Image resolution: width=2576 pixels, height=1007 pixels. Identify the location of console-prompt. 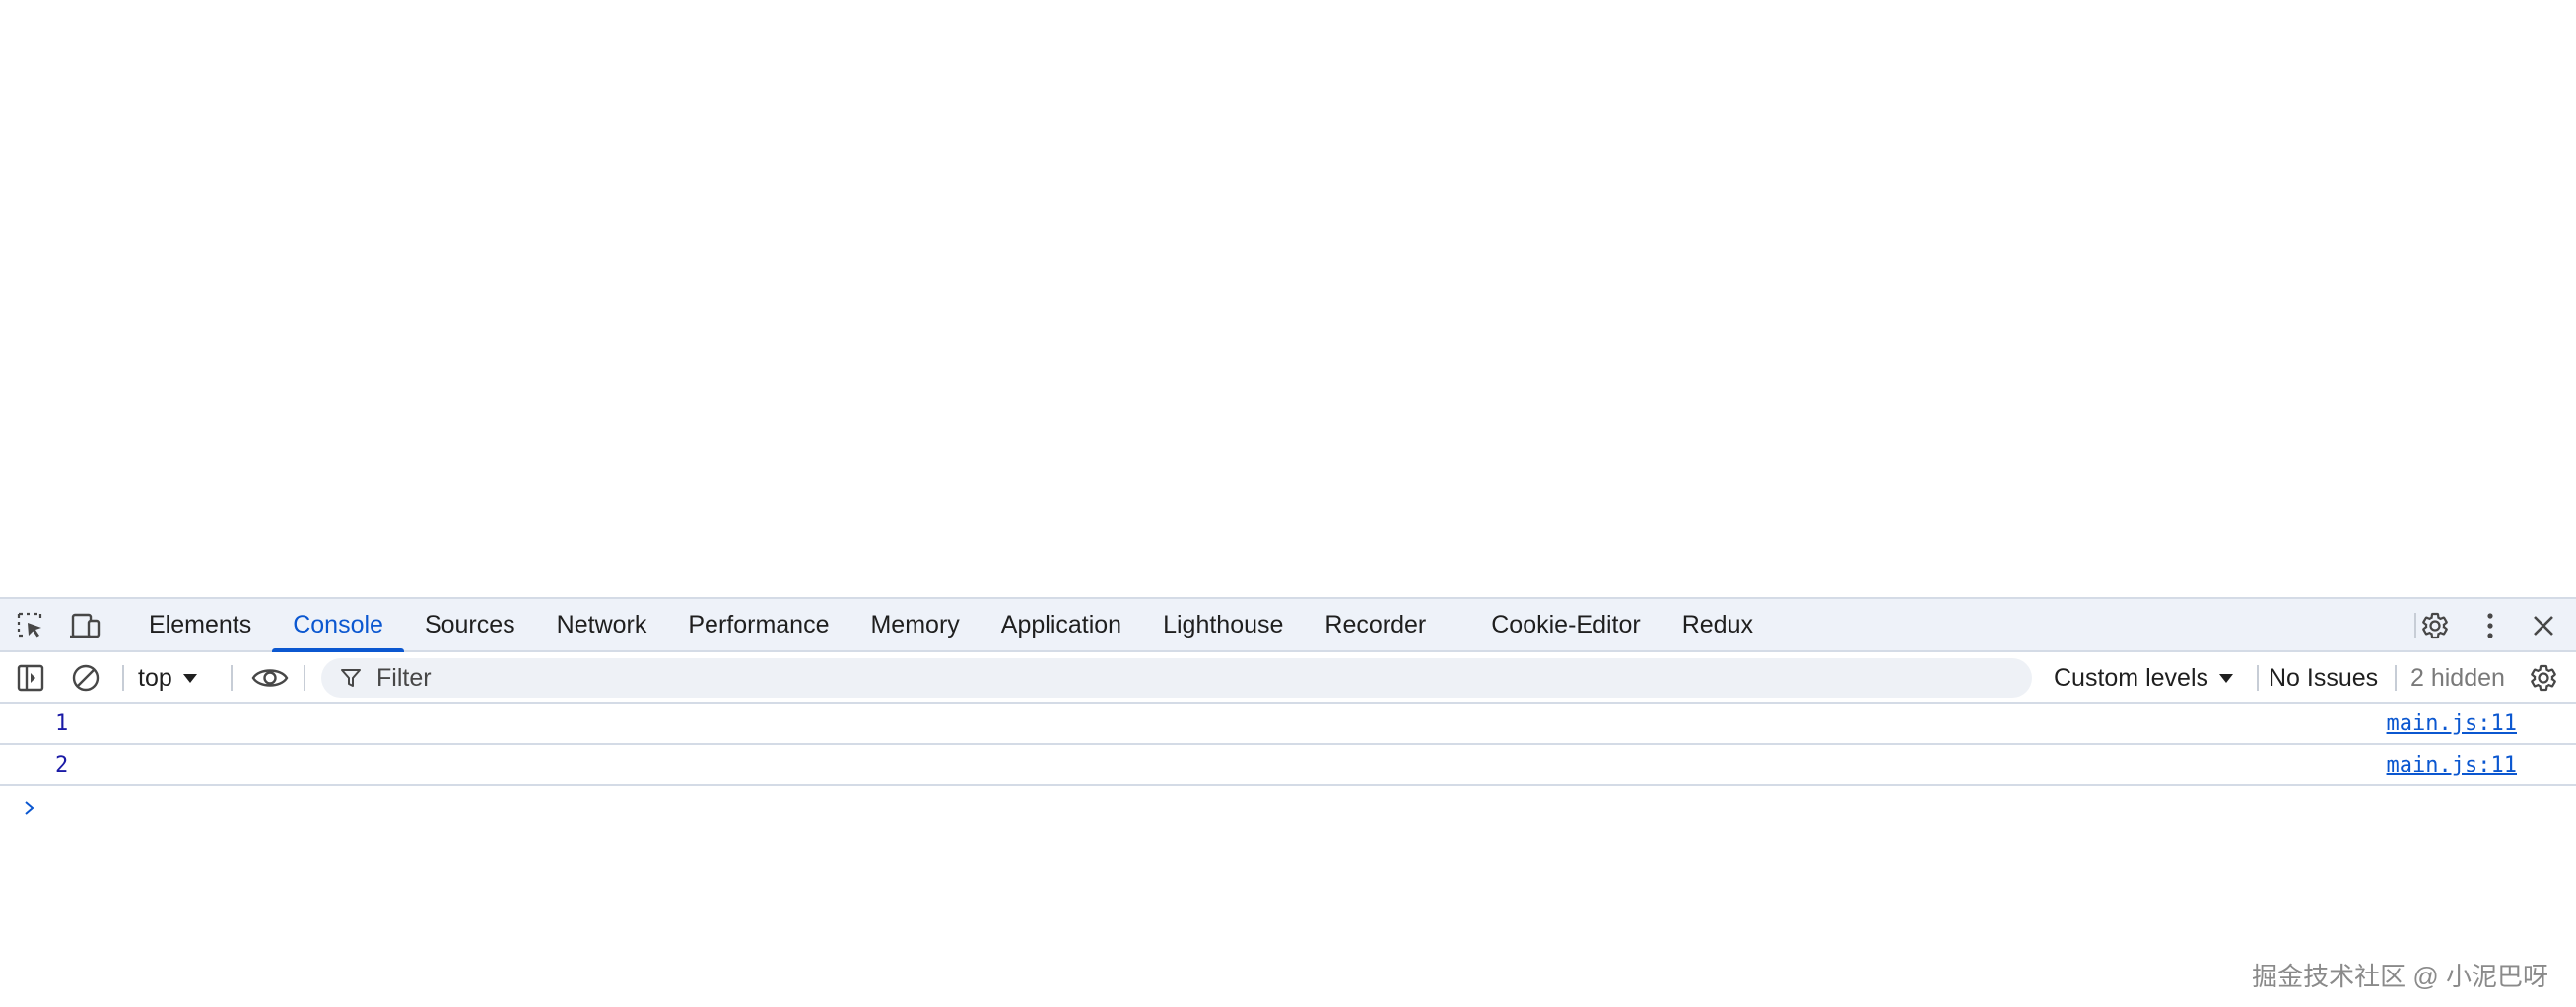
(1288, 808).